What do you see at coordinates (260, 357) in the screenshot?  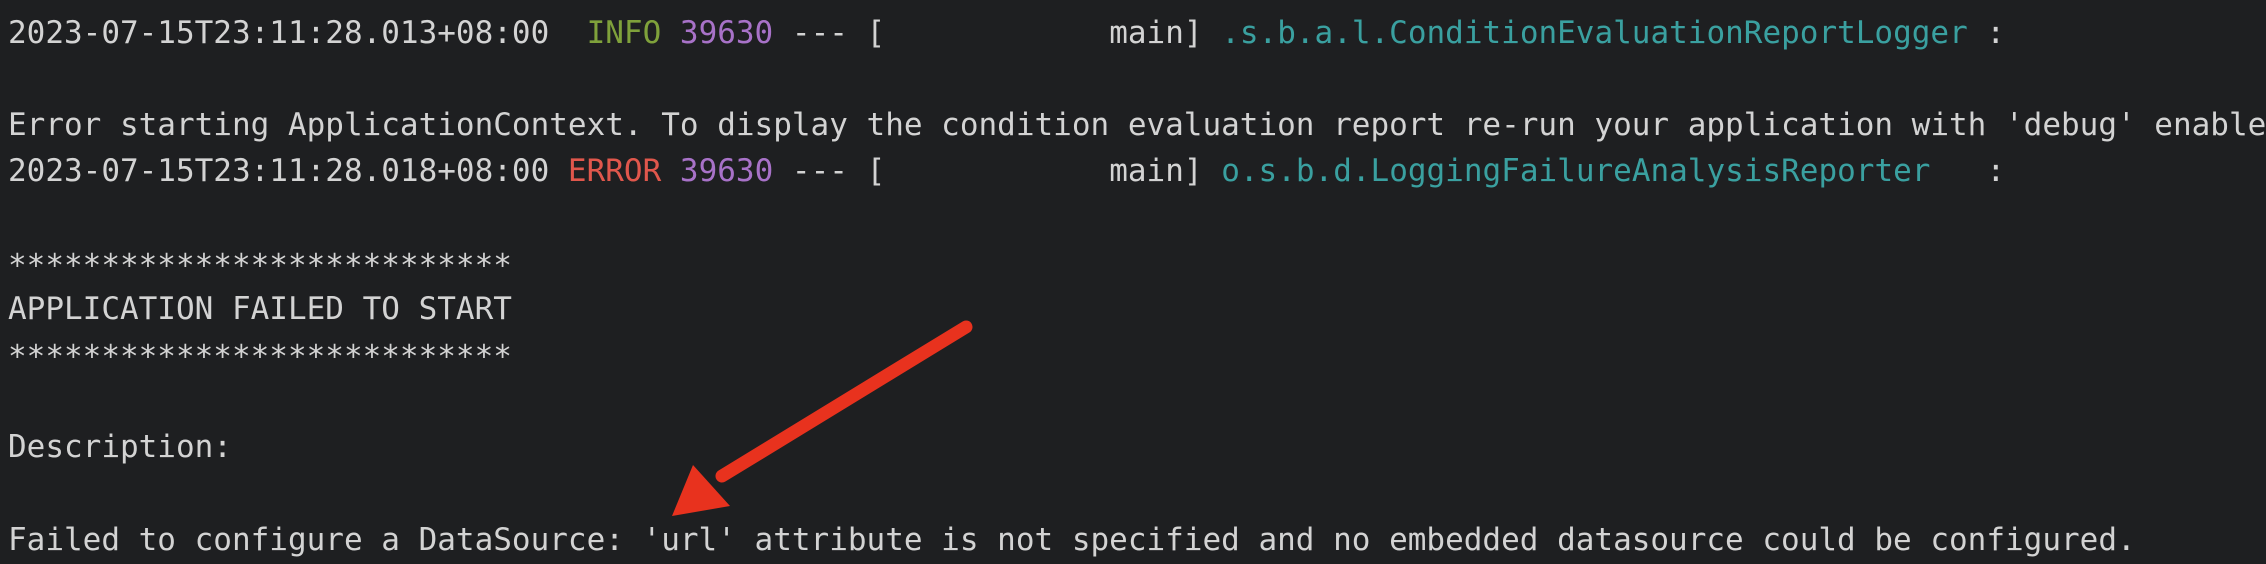 I see `banner-stars-bottom: ***************************` at bounding box center [260, 357].